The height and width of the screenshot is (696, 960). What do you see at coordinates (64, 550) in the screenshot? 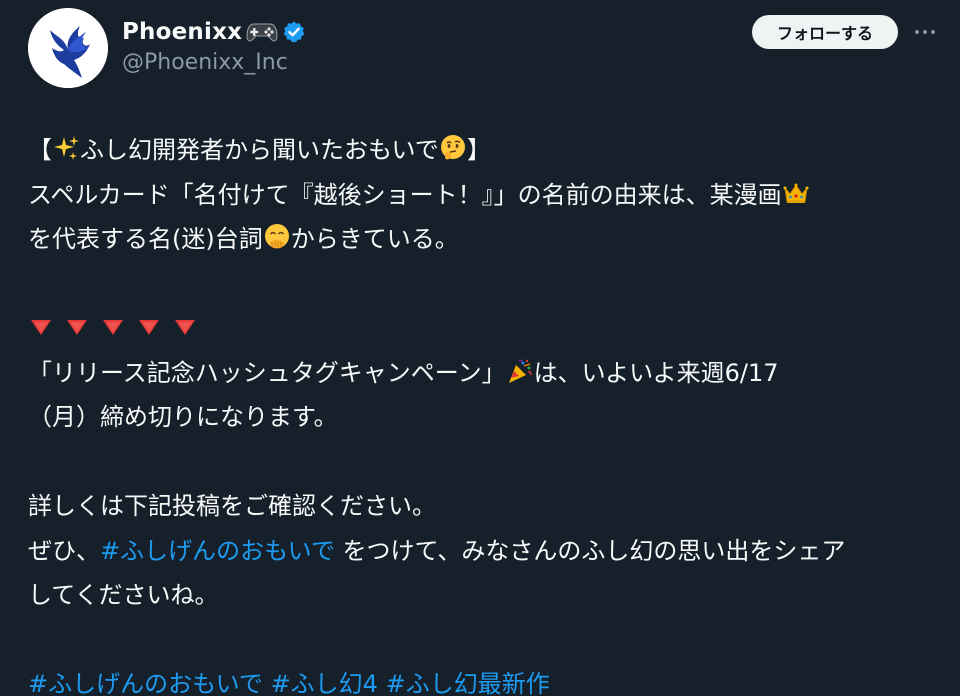
I see `post-line9-a: ぜひ、` at bounding box center [64, 550].